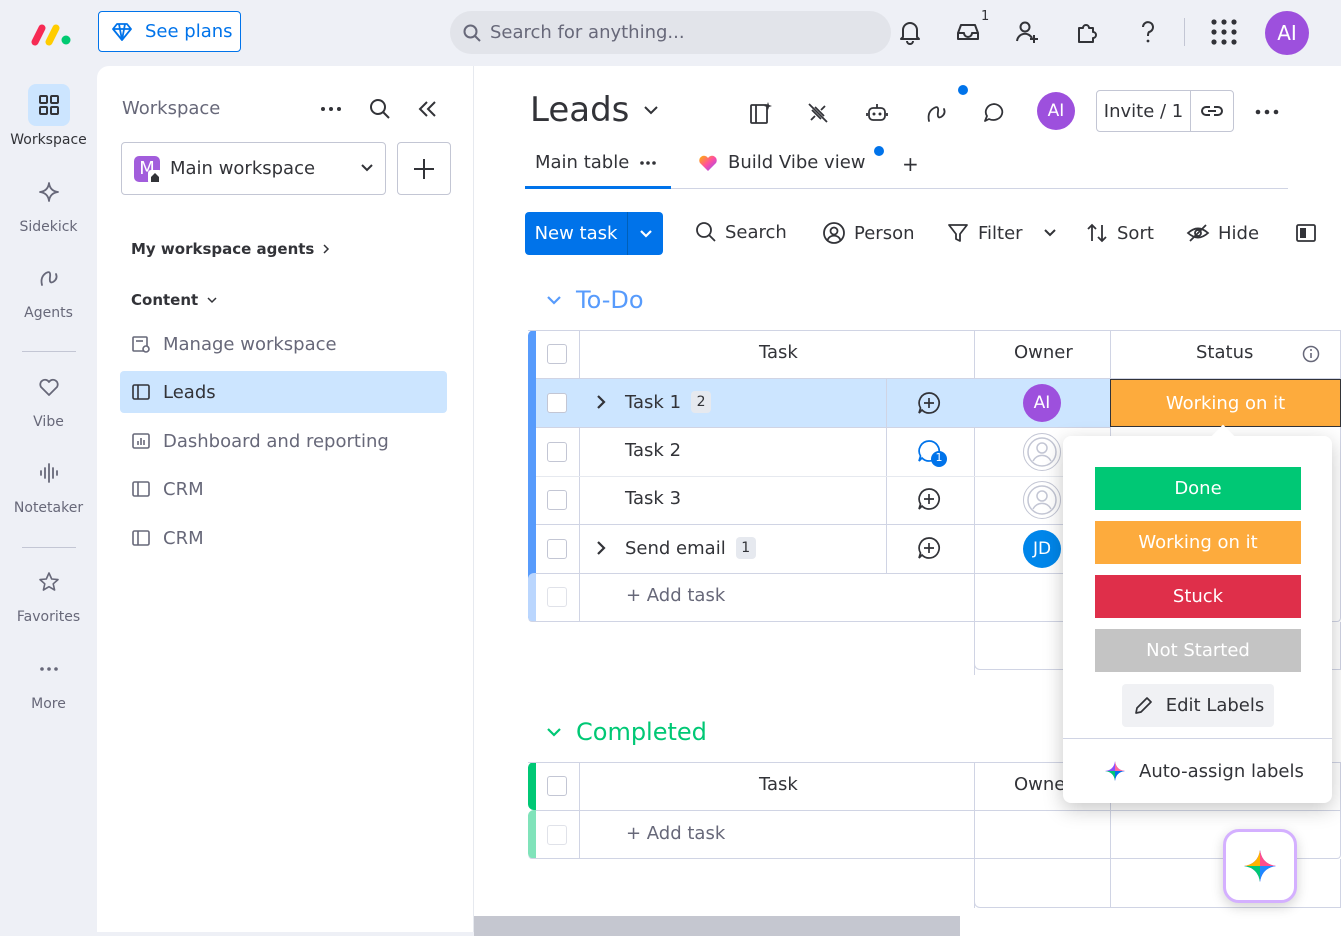 Image resolution: width=1341 pixels, height=936 pixels. Describe the element at coordinates (648, 163) in the screenshot. I see `tab-more-icon` at that location.